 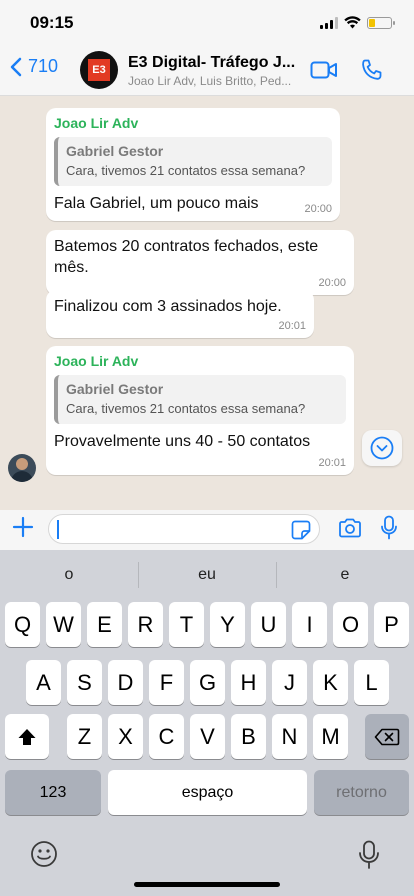 What do you see at coordinates (84, 682) in the screenshot?
I see `key-s: S` at bounding box center [84, 682].